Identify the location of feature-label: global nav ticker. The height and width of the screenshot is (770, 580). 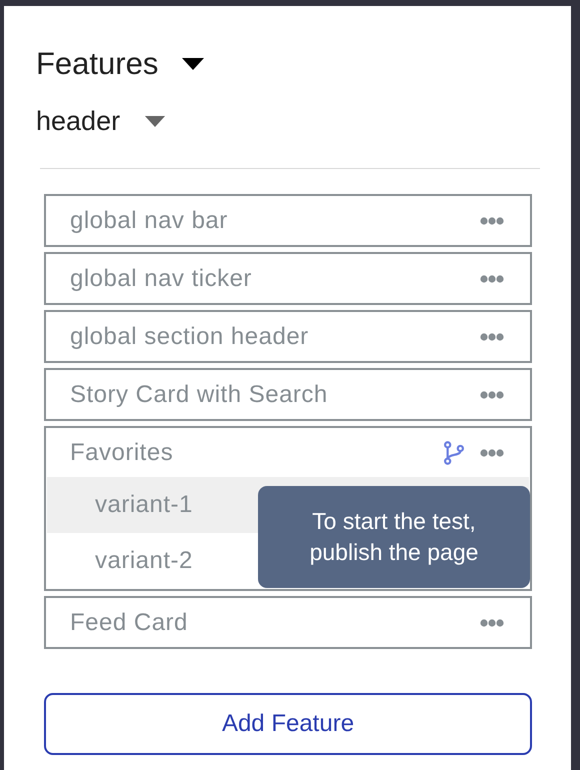
(161, 278).